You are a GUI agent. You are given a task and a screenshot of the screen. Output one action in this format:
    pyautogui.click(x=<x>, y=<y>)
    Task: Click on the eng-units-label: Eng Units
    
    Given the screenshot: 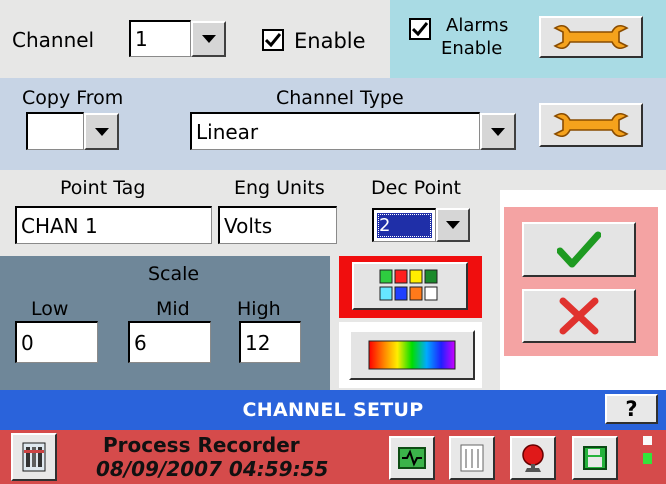 What is the action you would take?
    pyautogui.click(x=279, y=188)
    